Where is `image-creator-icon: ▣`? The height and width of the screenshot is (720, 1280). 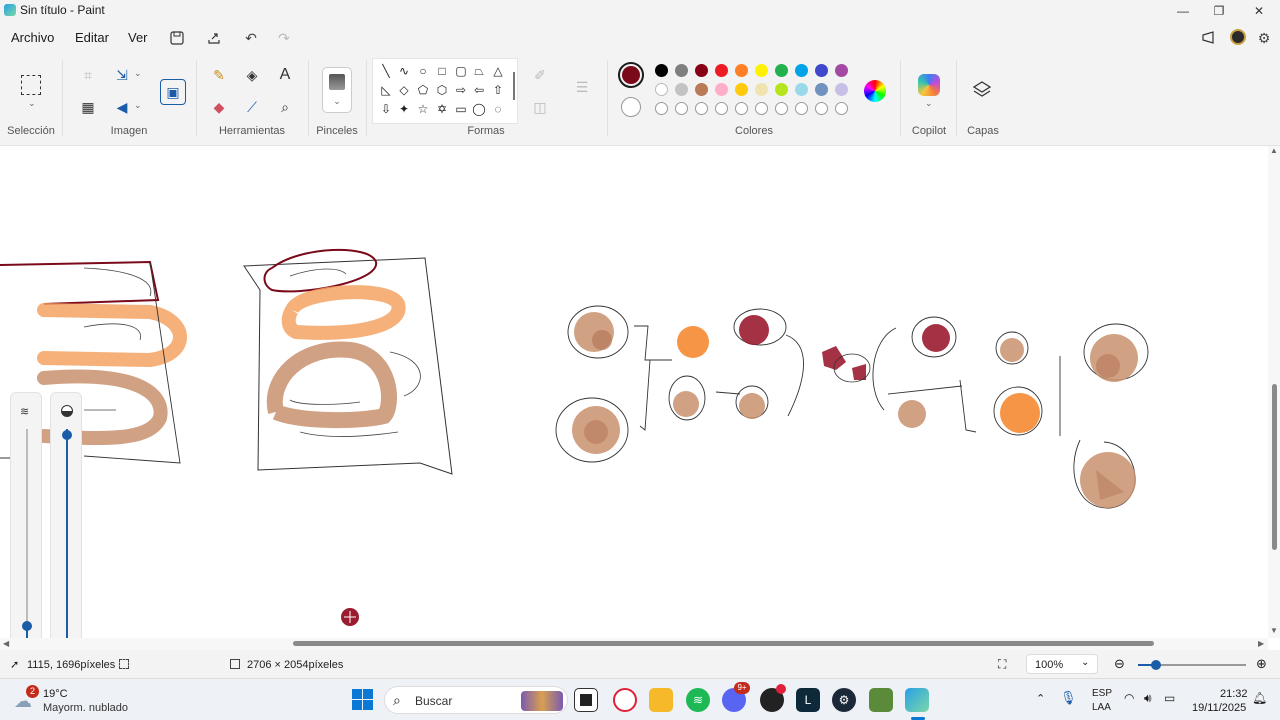 image-creator-icon: ▣ is located at coordinates (173, 92).